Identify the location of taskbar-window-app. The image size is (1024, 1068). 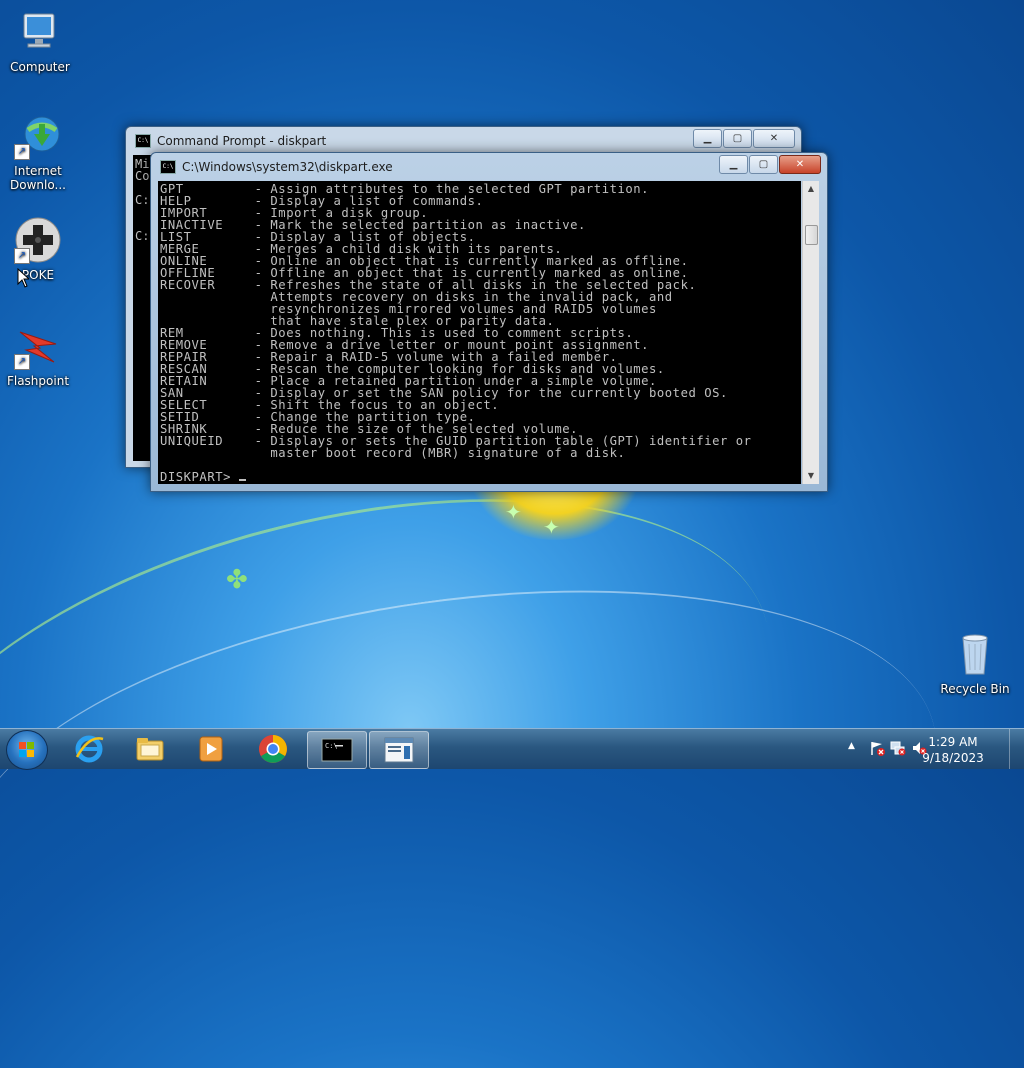
(399, 750).